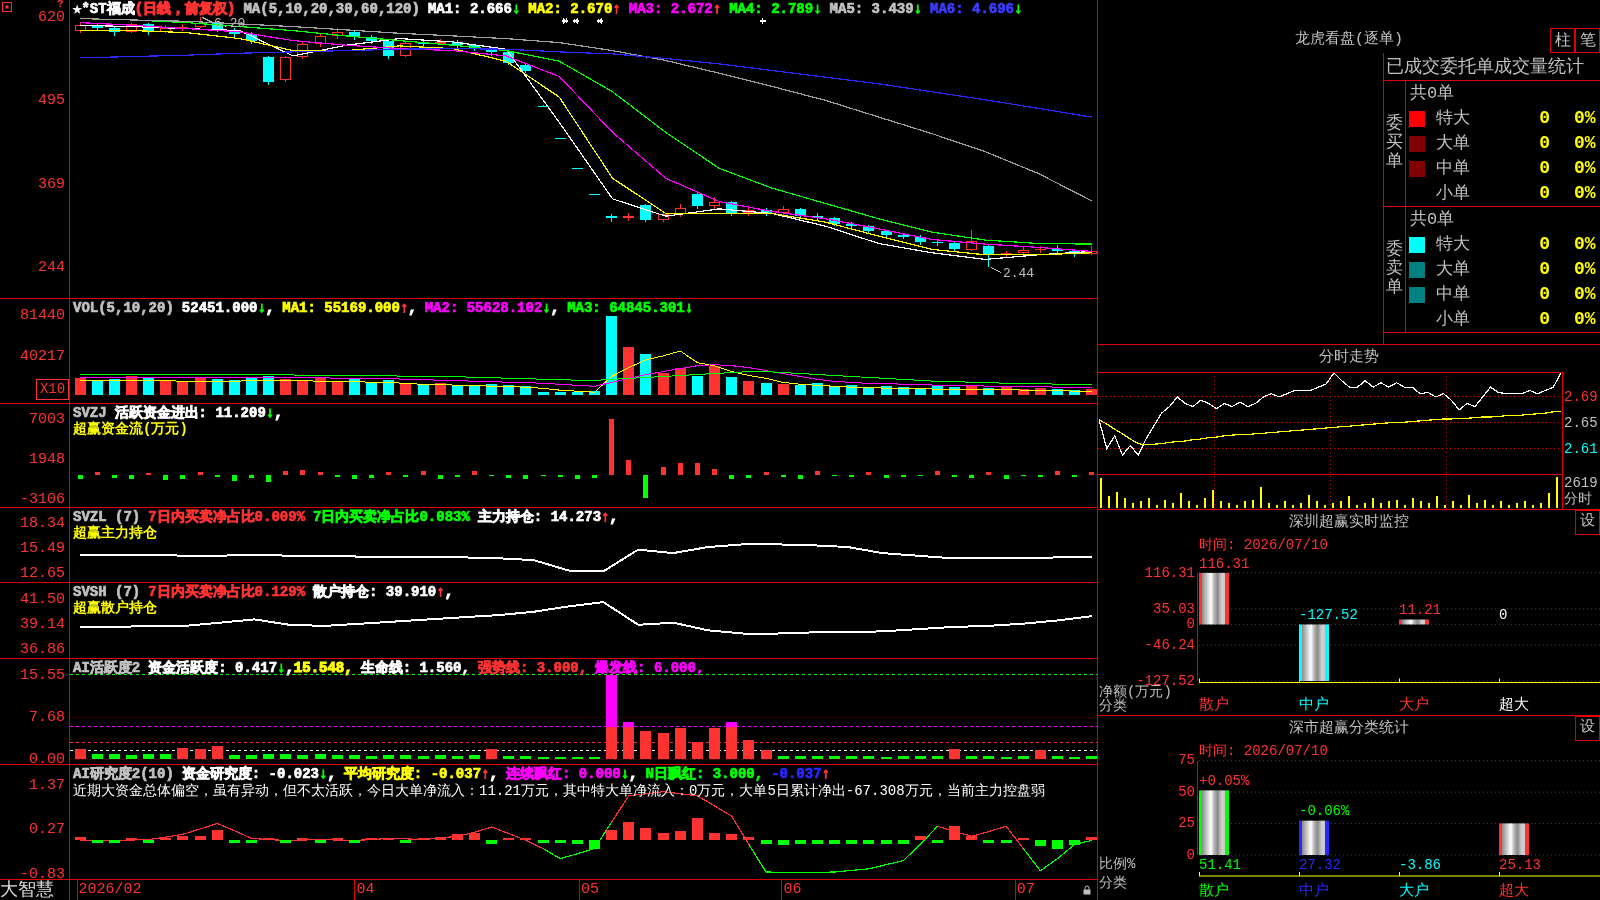 Image resolution: width=1600 pixels, height=900 pixels. Describe the element at coordinates (1169, 644) in the screenshot. I see `axis-tick-label: -46.24` at that location.